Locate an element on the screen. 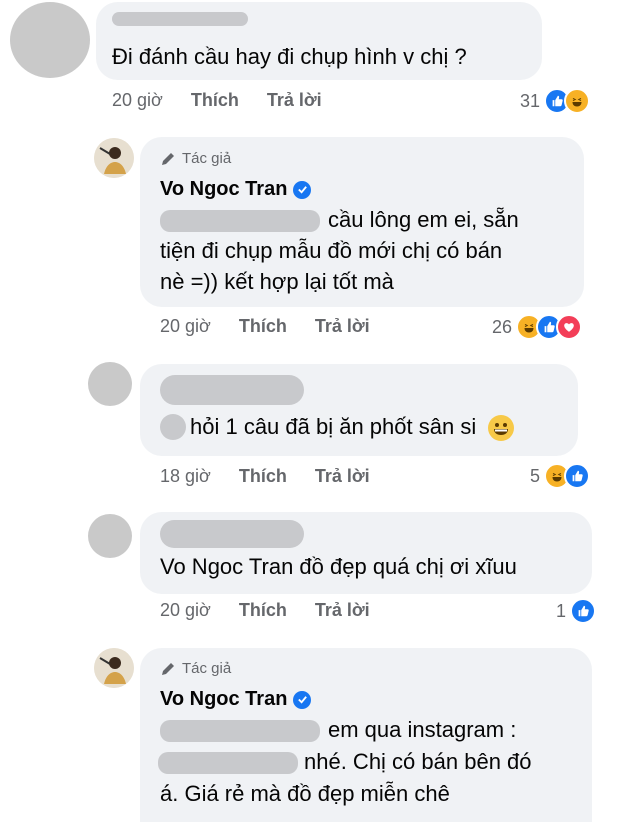 Image resolution: width=620 pixels, height=822 pixels. reaction-count: 1 is located at coordinates (561, 610).